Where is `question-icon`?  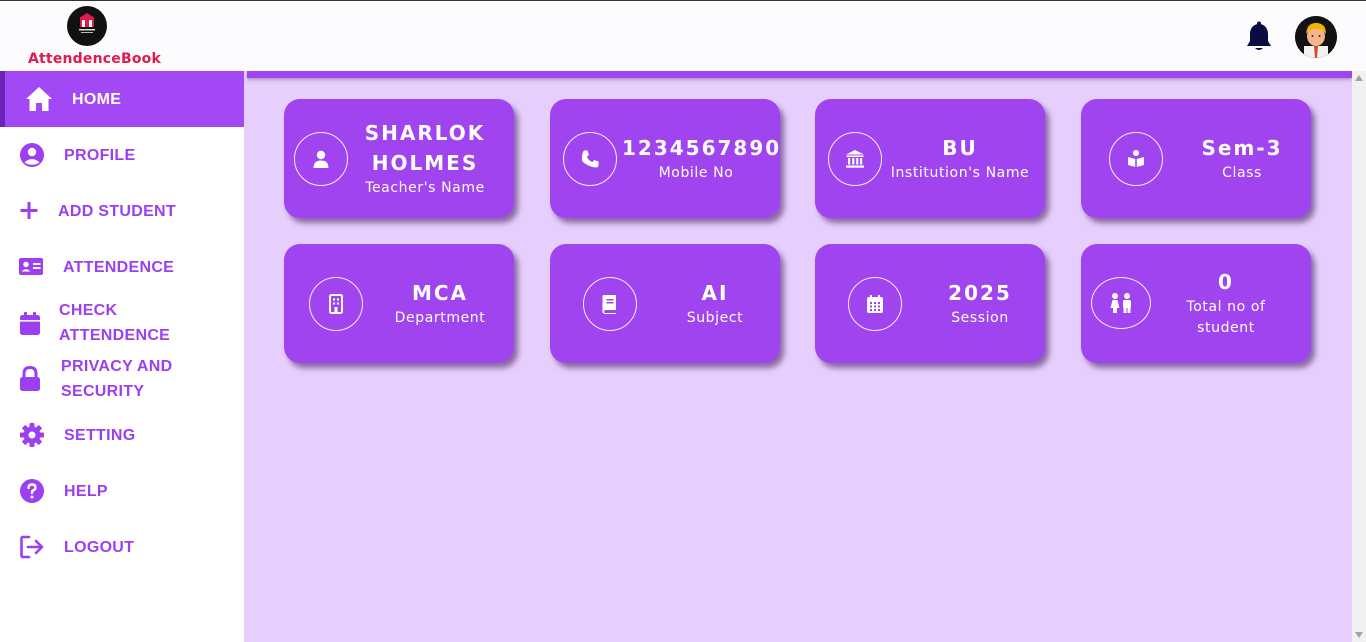
question-icon is located at coordinates (32, 491).